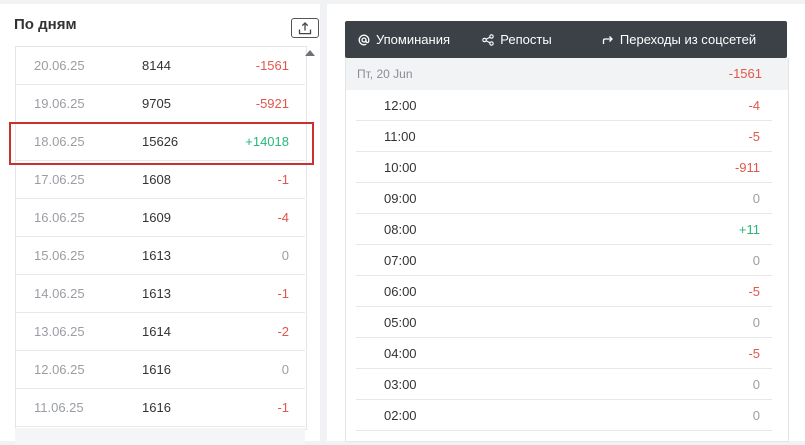 This screenshot has height=445, width=805. I want to click on daily-row: 15.06.25 1613 0, so click(160, 256).